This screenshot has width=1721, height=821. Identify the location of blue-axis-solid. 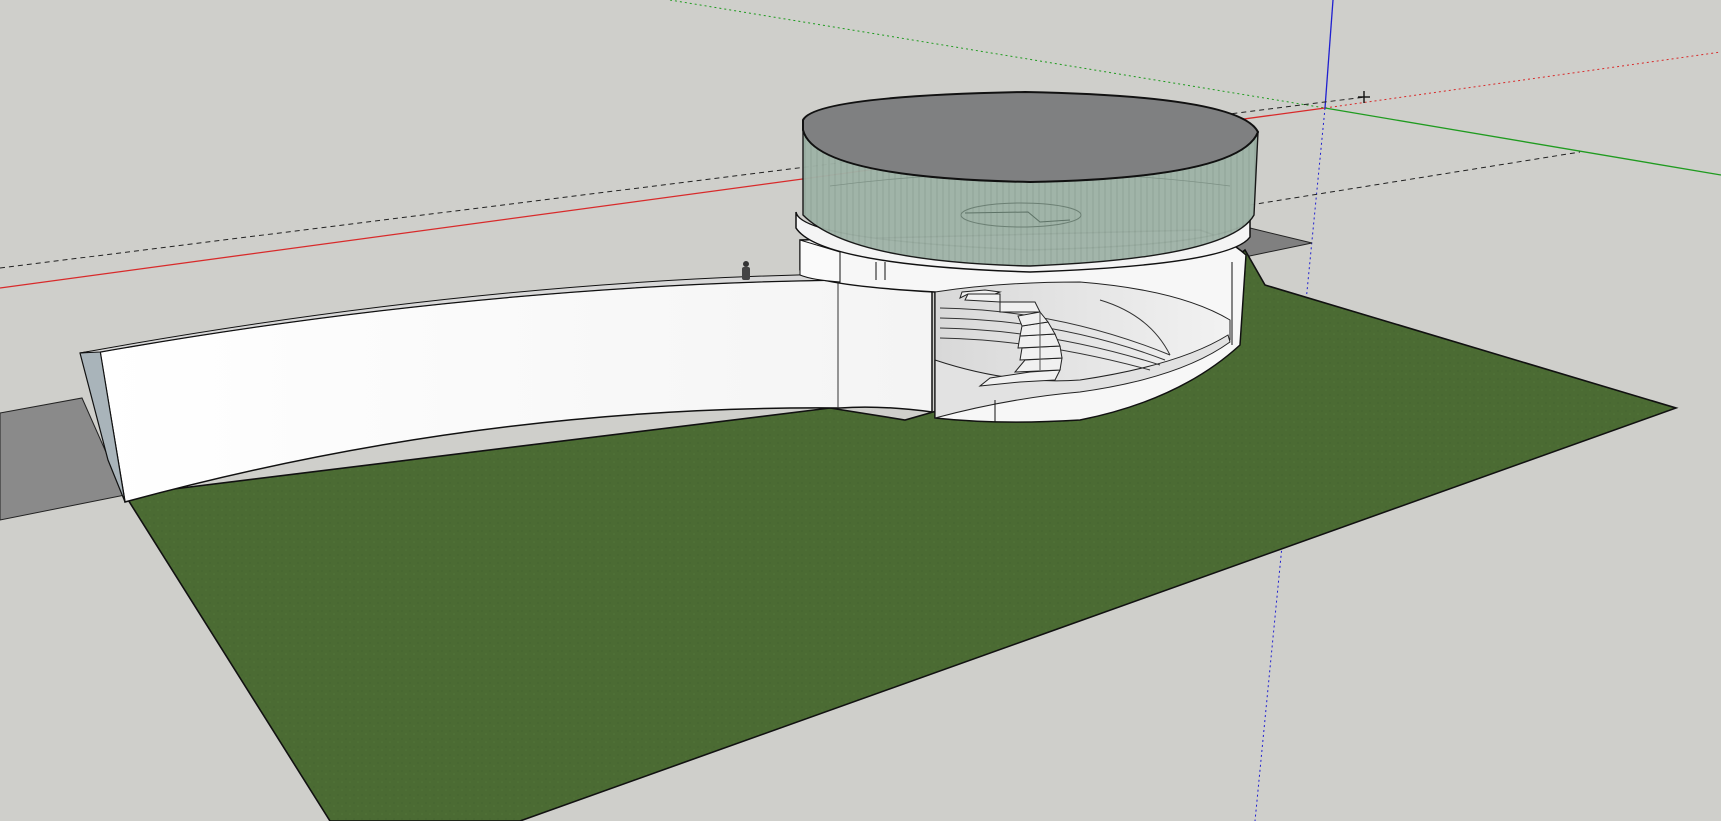
(1329, 54).